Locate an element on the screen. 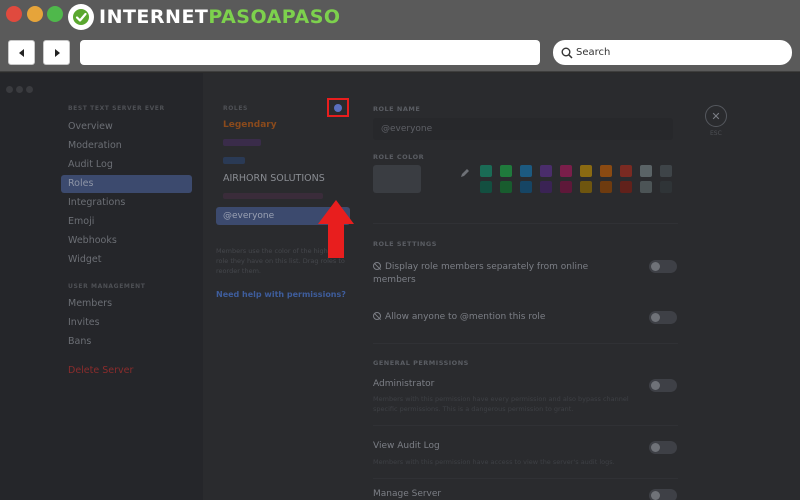  logo-text: INTERNETPASOAPASO is located at coordinates (220, 17).